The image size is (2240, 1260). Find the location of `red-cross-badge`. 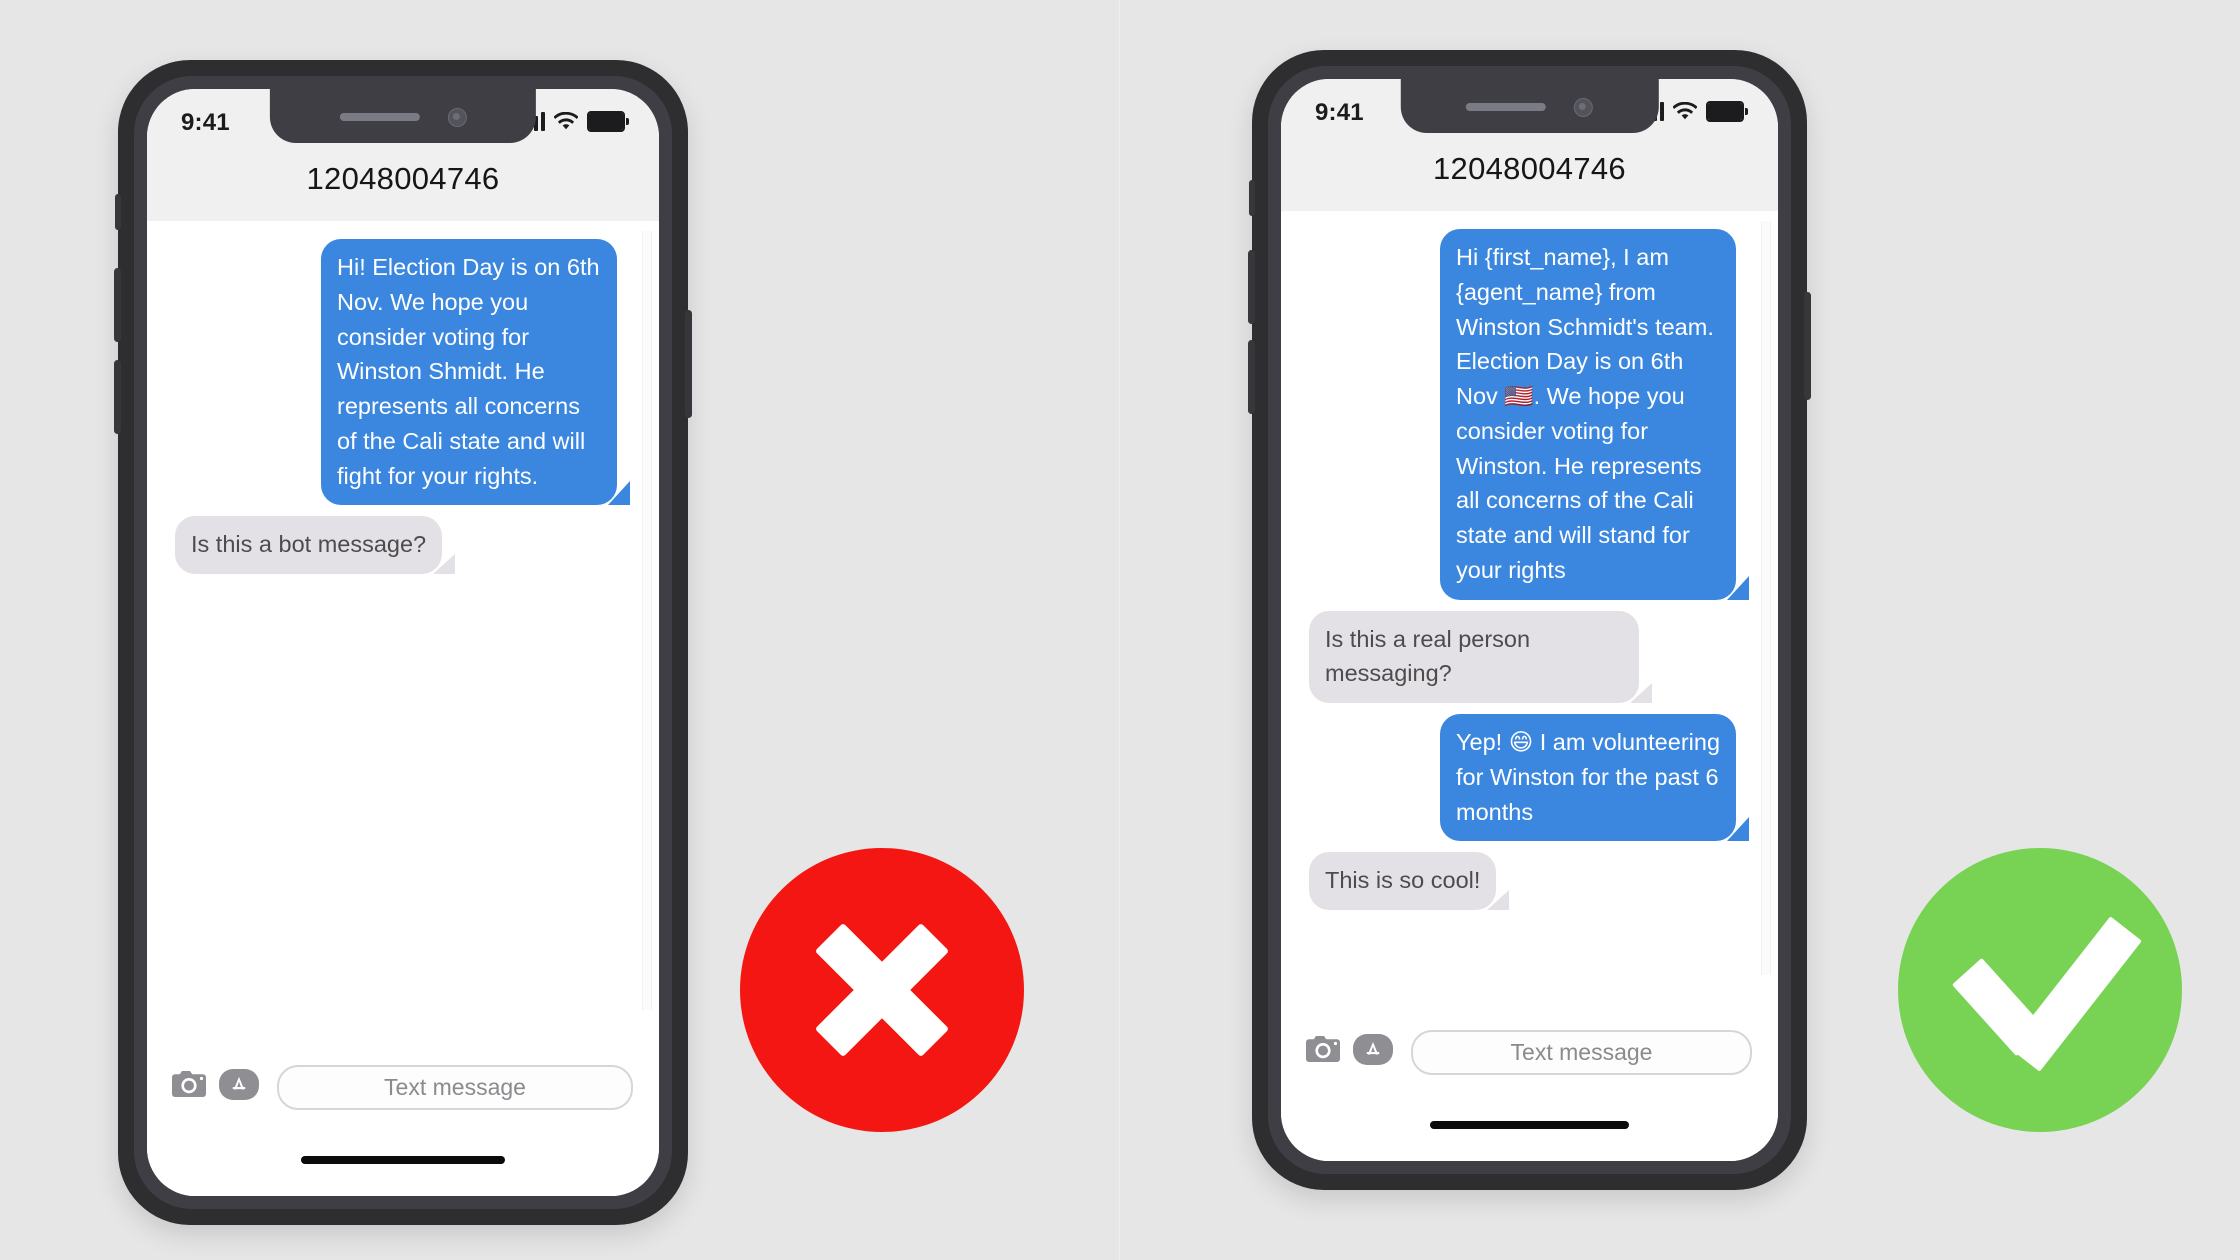

red-cross-badge is located at coordinates (882, 990).